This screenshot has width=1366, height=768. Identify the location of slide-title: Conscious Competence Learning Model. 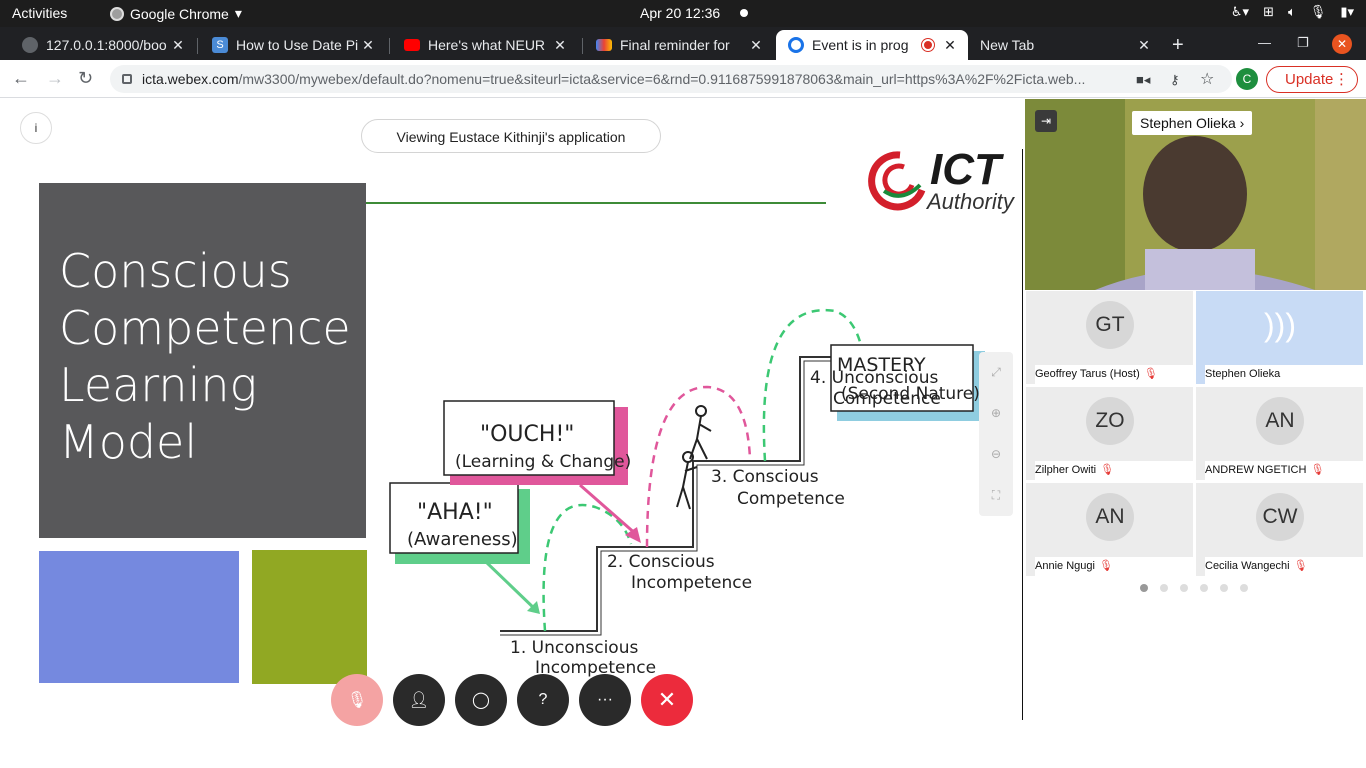
(205, 356).